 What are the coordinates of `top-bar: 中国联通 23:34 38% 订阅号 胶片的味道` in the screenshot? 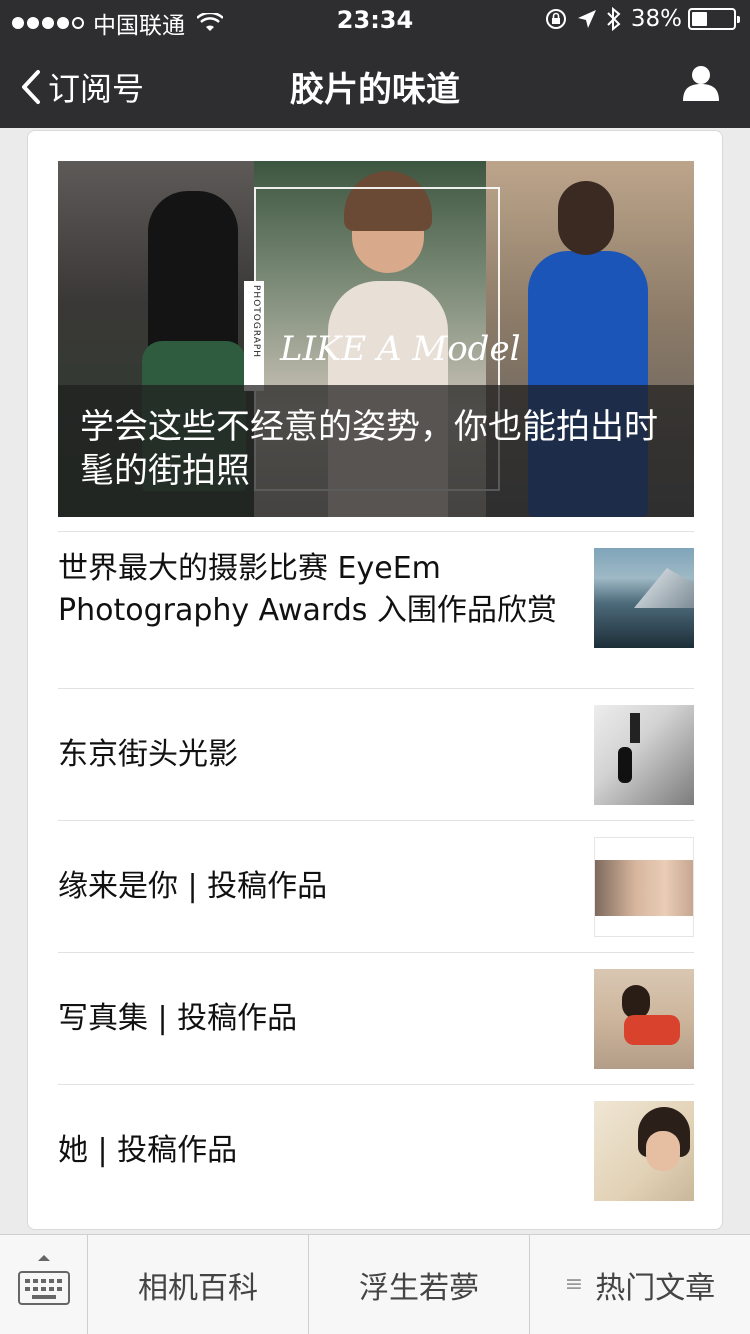 It's located at (375, 64).